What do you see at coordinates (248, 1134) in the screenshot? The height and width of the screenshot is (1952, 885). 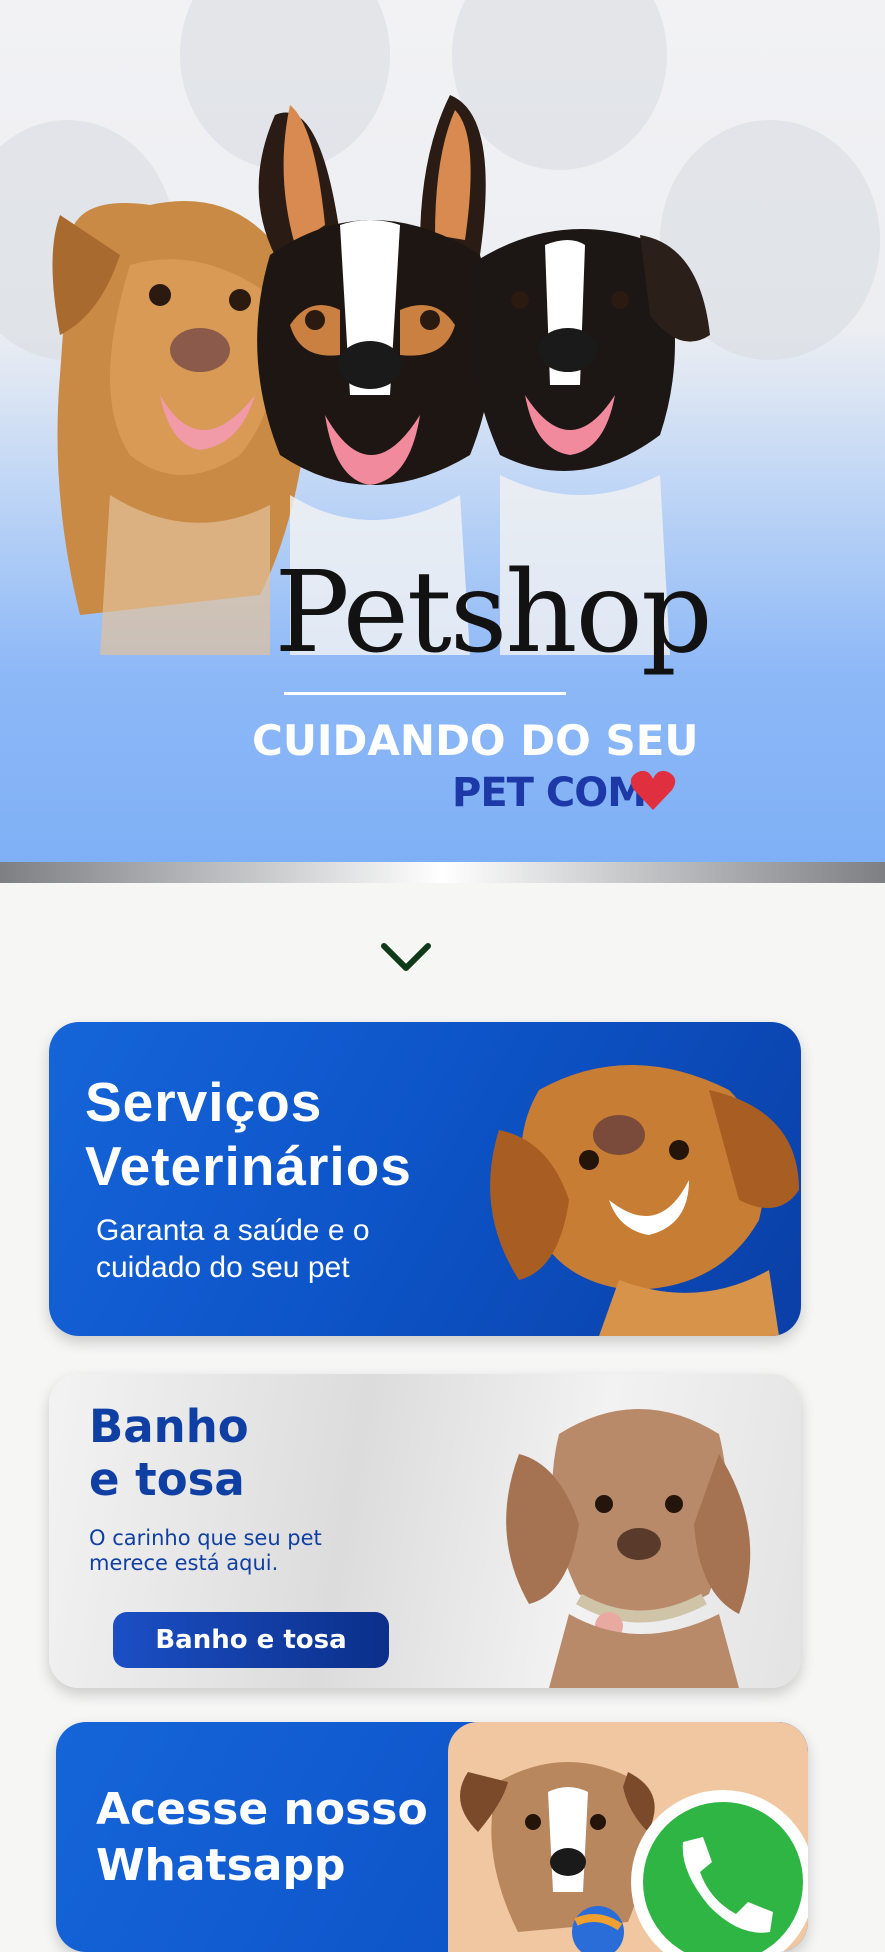 I see `vet-card-title: Serviços Veterinários` at bounding box center [248, 1134].